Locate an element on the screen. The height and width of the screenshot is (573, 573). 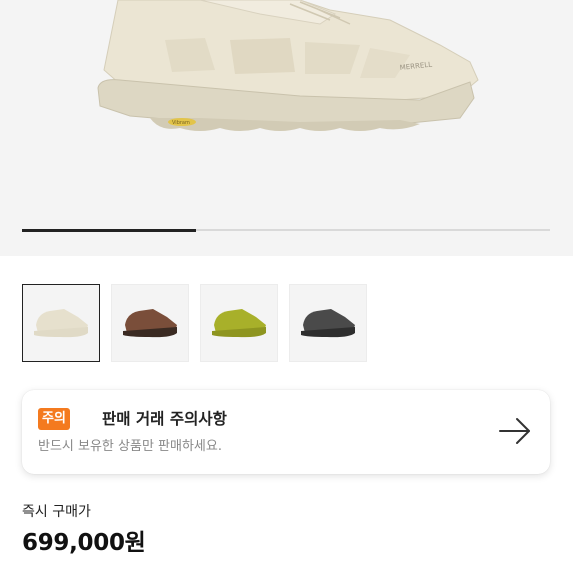
shoe-cream-icon is located at coordinates (61, 323).